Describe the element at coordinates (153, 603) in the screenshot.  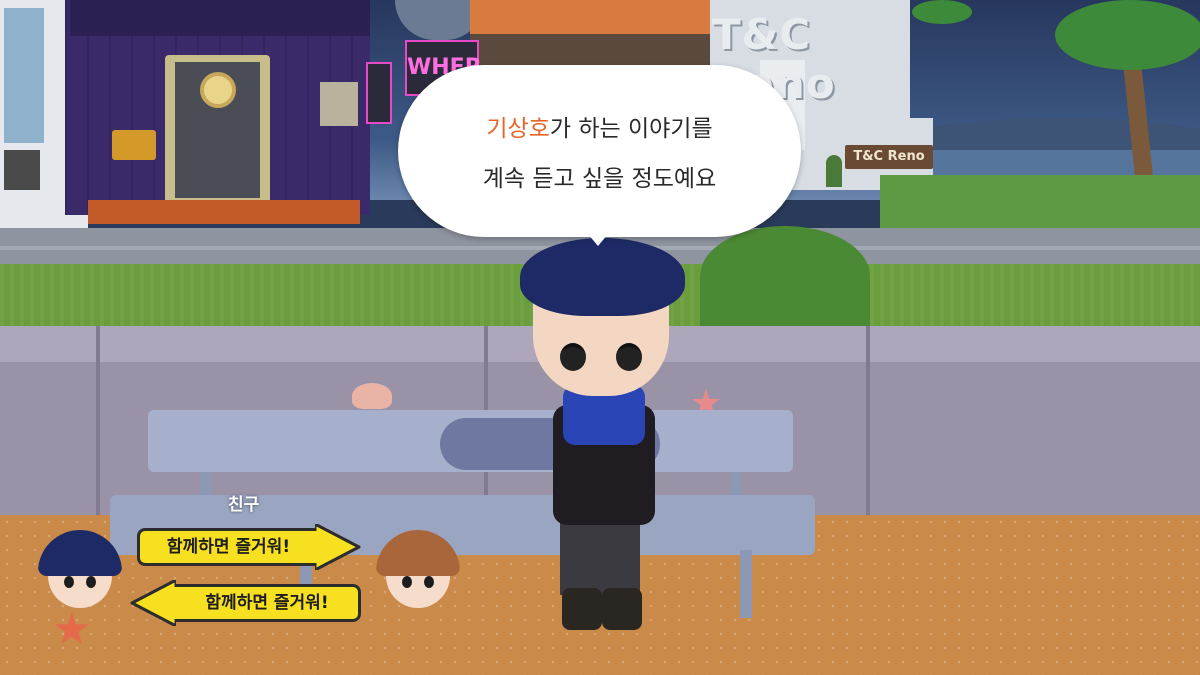
I see `arrow-left-icon` at that location.